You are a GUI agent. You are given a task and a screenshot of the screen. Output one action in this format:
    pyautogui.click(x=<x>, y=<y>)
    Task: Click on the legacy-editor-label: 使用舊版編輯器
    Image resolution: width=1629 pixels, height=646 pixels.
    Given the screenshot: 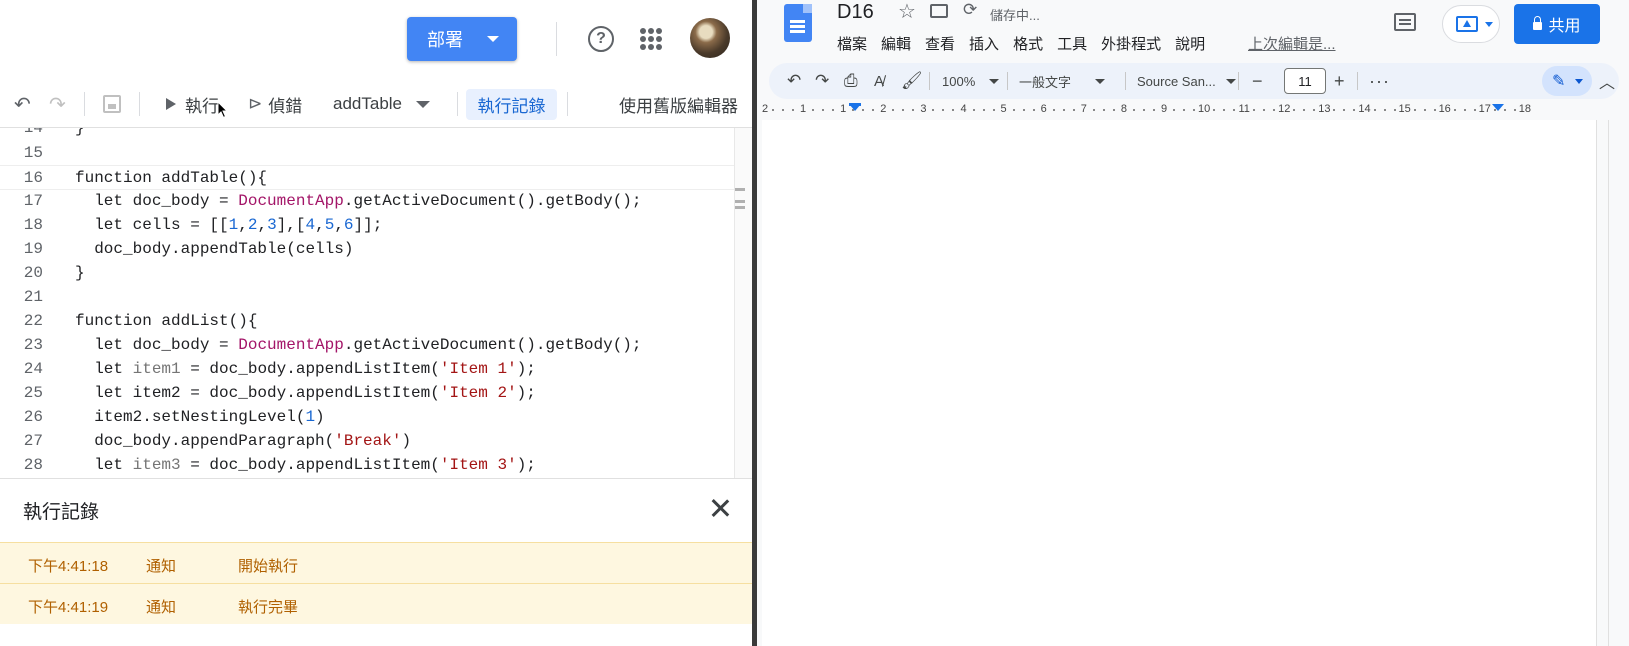 What is the action you would take?
    pyautogui.click(x=678, y=106)
    